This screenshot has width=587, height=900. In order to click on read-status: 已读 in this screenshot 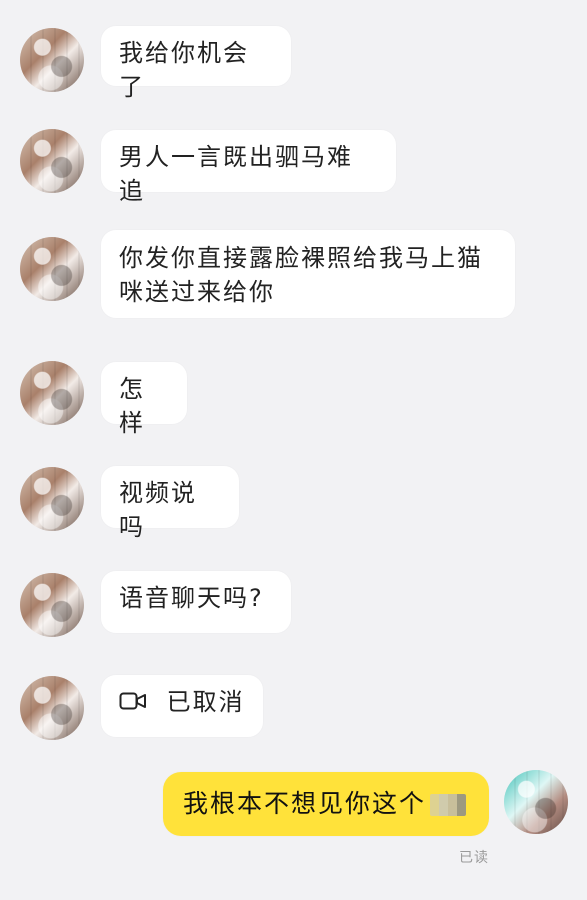, I will do `click(474, 858)`.